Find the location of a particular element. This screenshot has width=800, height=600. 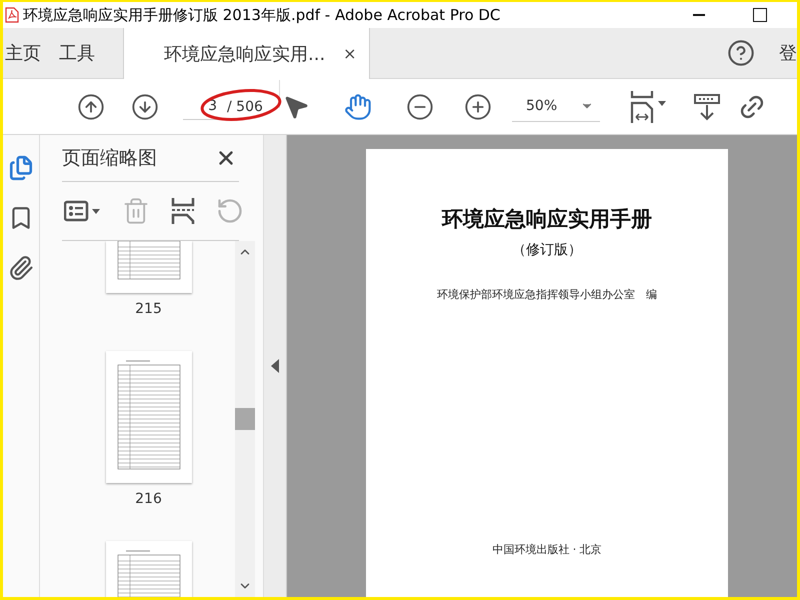

page-number-label: 216 is located at coordinates (148, 499).